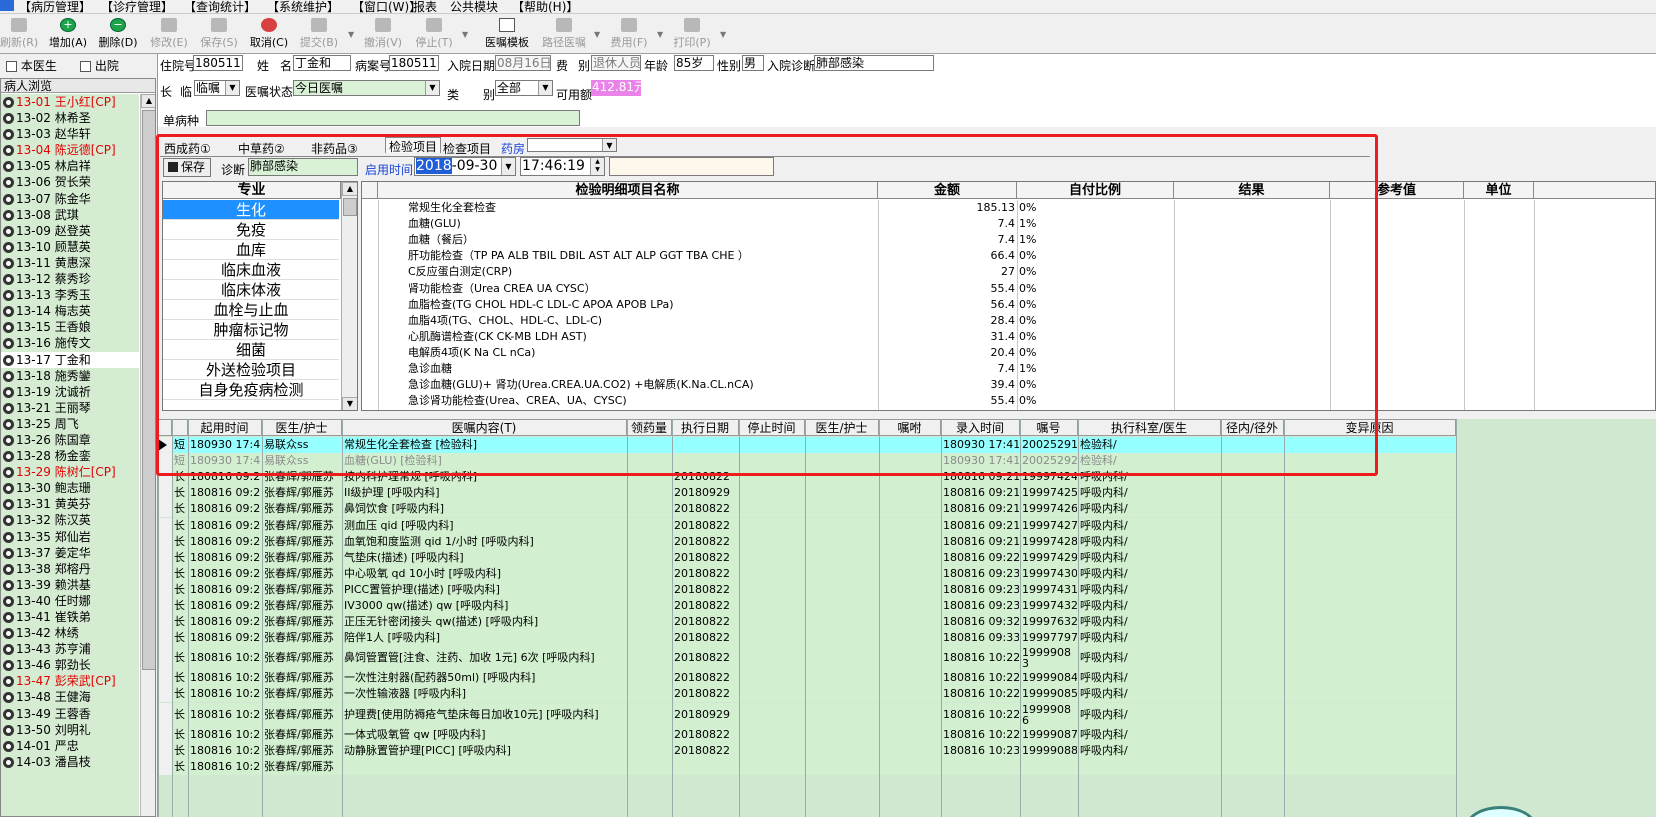 The image size is (1656, 817). I want to click on patient-list-item: 13-49 王蓉香, so click(70, 714).